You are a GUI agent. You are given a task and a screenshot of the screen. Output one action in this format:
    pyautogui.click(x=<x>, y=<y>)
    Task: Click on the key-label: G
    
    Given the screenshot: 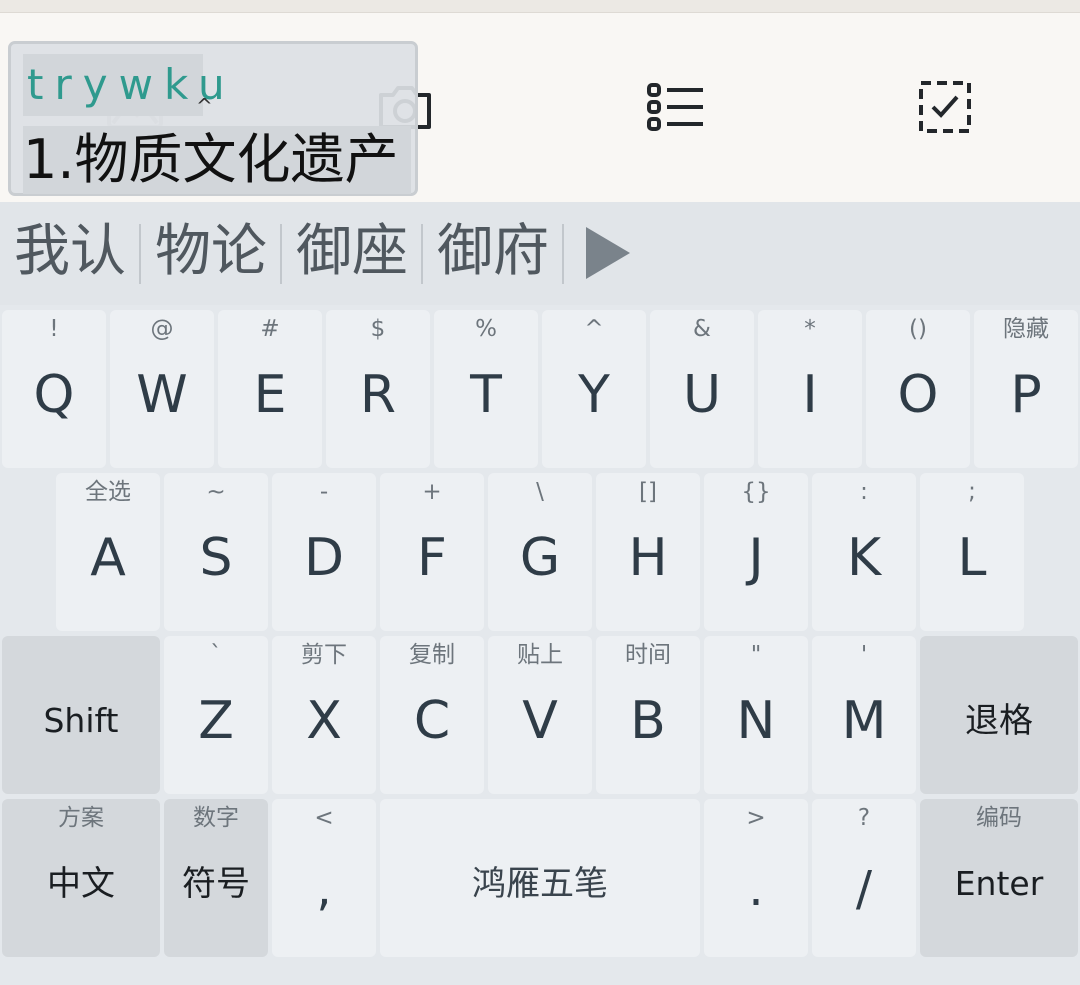 What is the action you would take?
    pyautogui.click(x=540, y=558)
    